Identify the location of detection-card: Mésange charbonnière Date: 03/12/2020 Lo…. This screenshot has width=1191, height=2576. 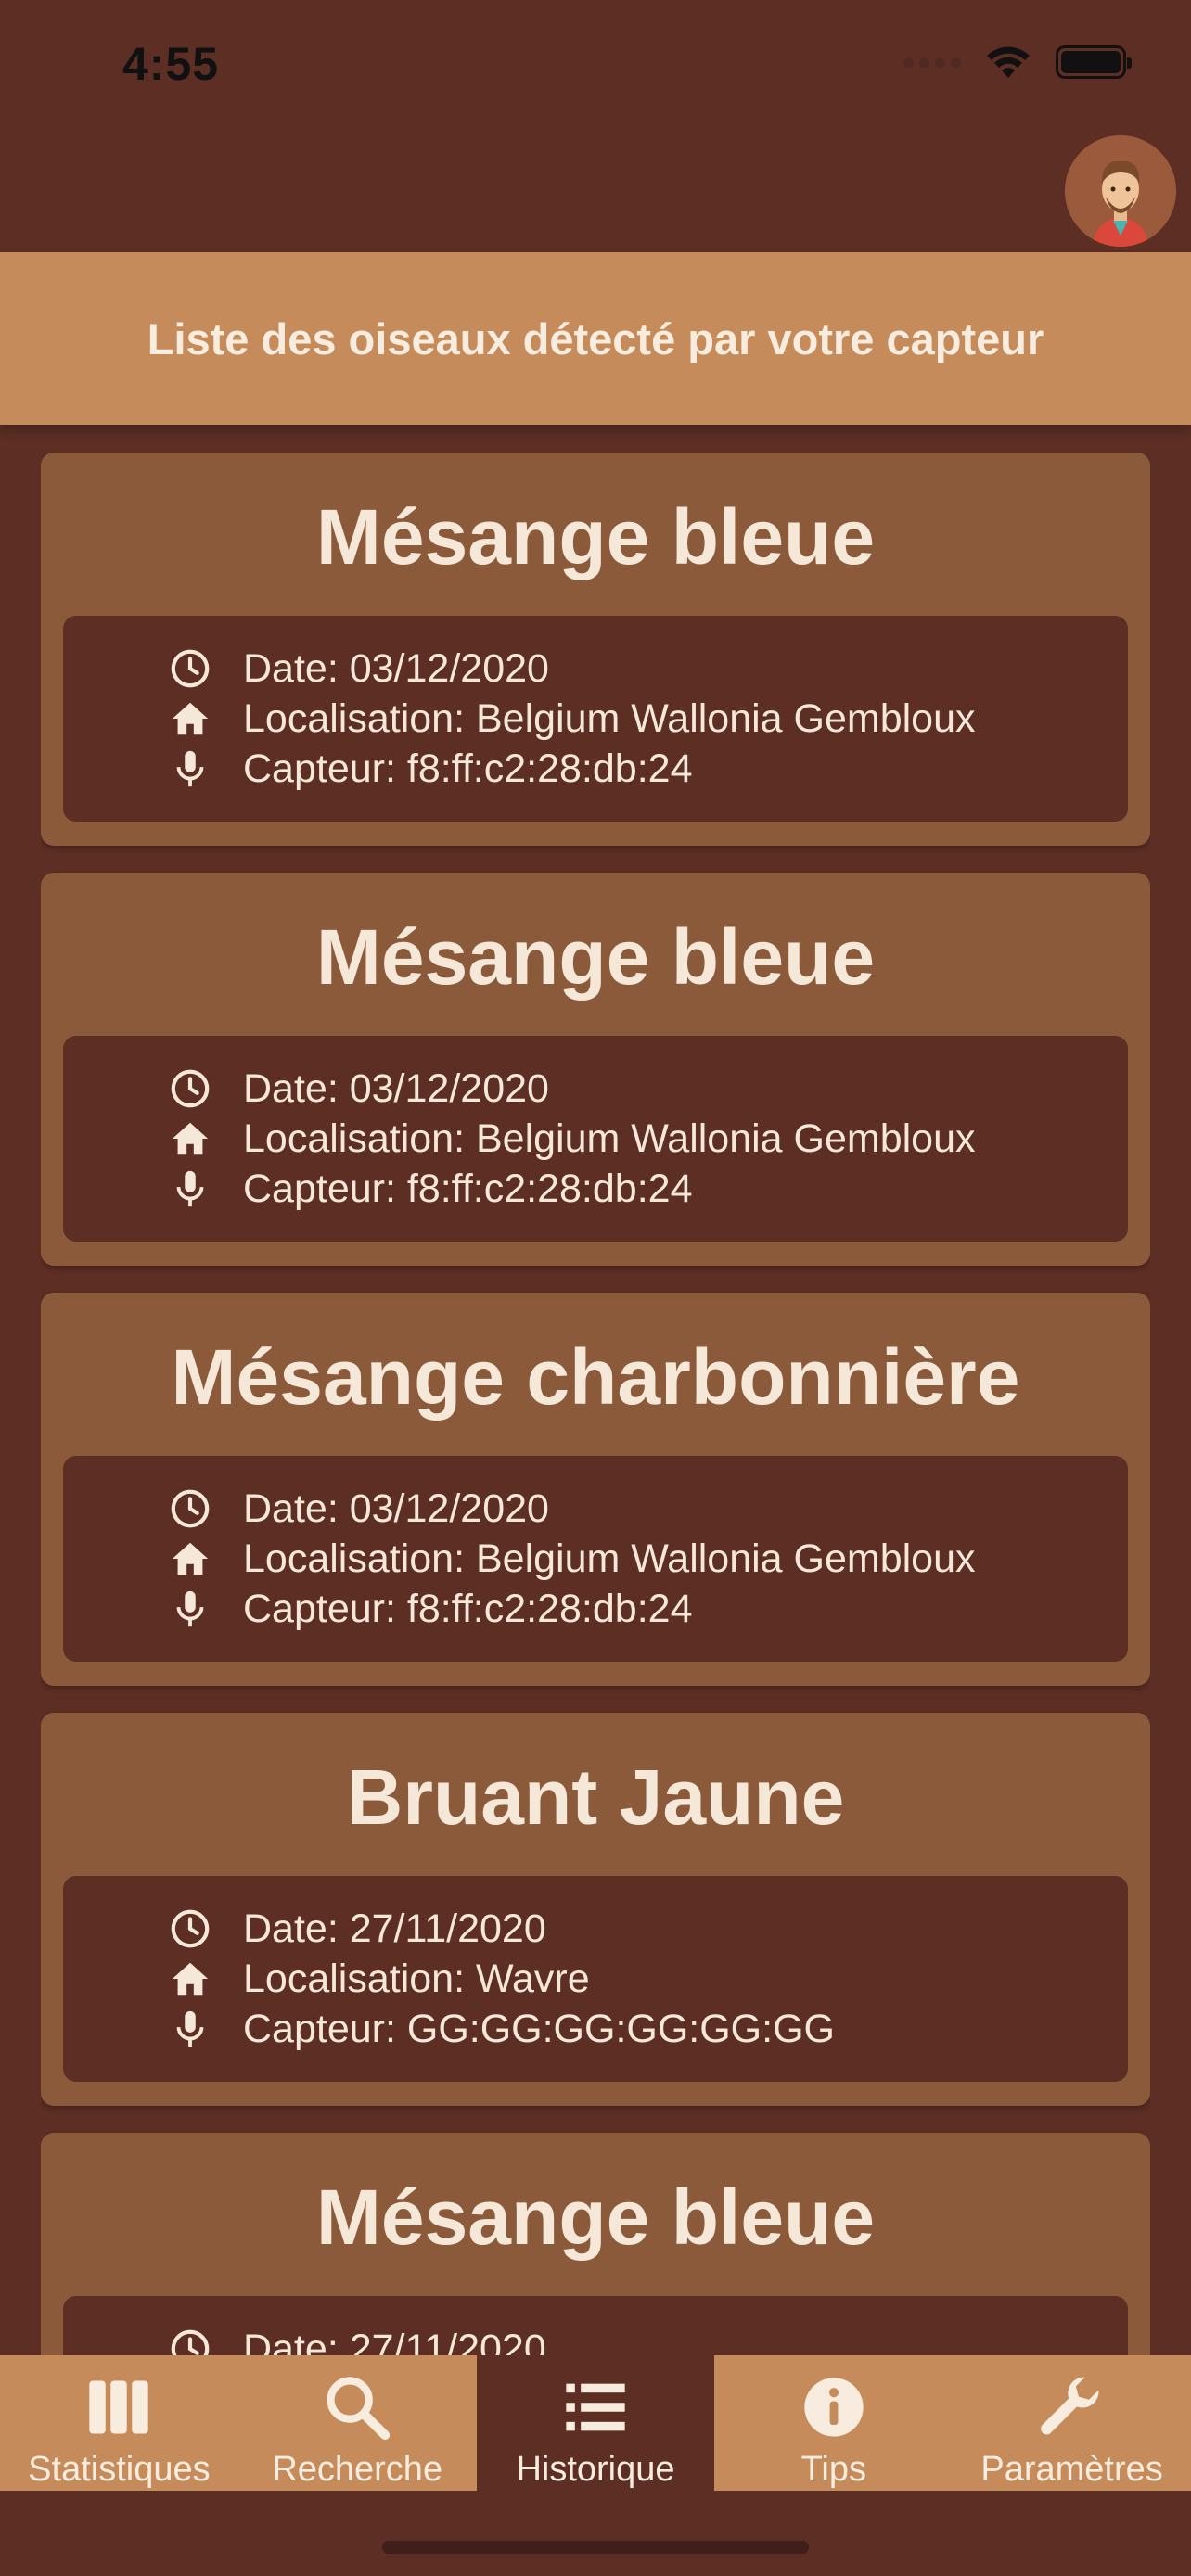
(595, 1490).